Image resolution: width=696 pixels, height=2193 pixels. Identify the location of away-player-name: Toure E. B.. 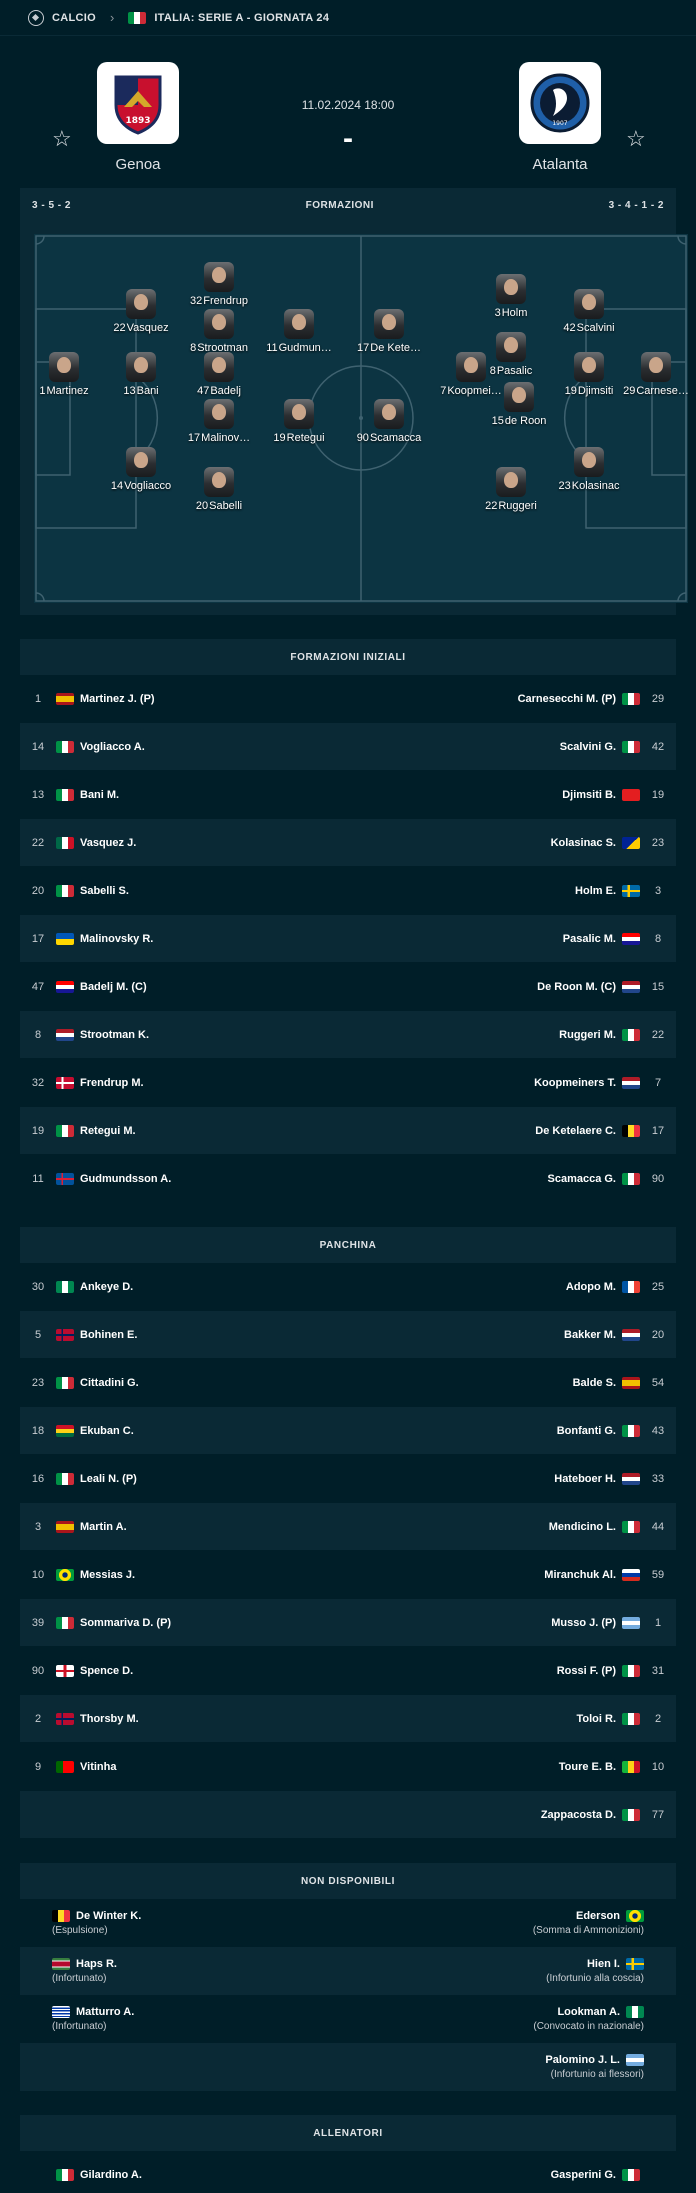
(587, 1767).